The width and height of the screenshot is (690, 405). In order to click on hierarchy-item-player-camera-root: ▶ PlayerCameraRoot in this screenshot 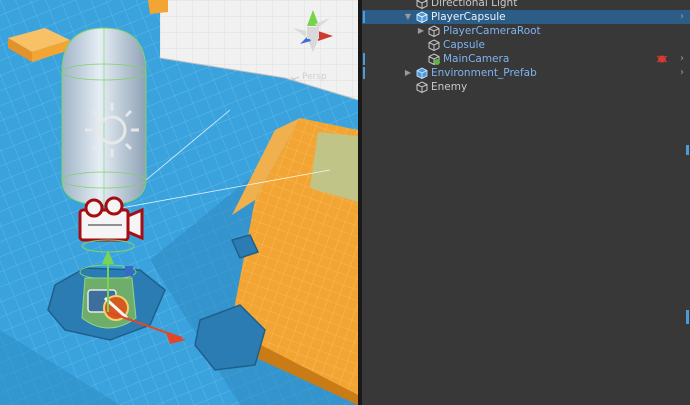, I will do `click(526, 31)`.